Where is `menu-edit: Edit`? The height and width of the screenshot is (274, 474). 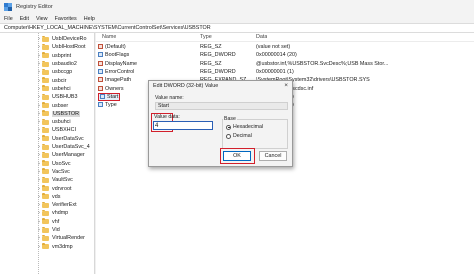 menu-edit: Edit is located at coordinates (24, 19).